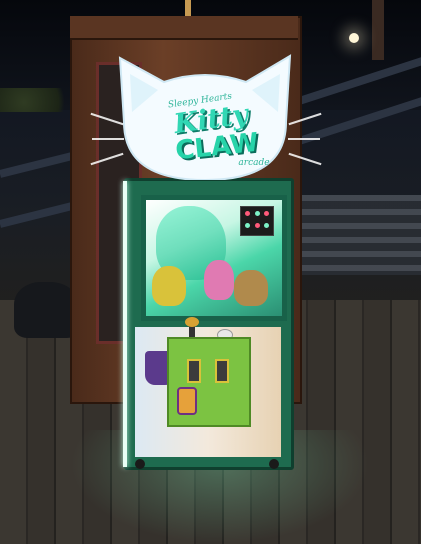  I want to click on left-rail, so click(39, 164).